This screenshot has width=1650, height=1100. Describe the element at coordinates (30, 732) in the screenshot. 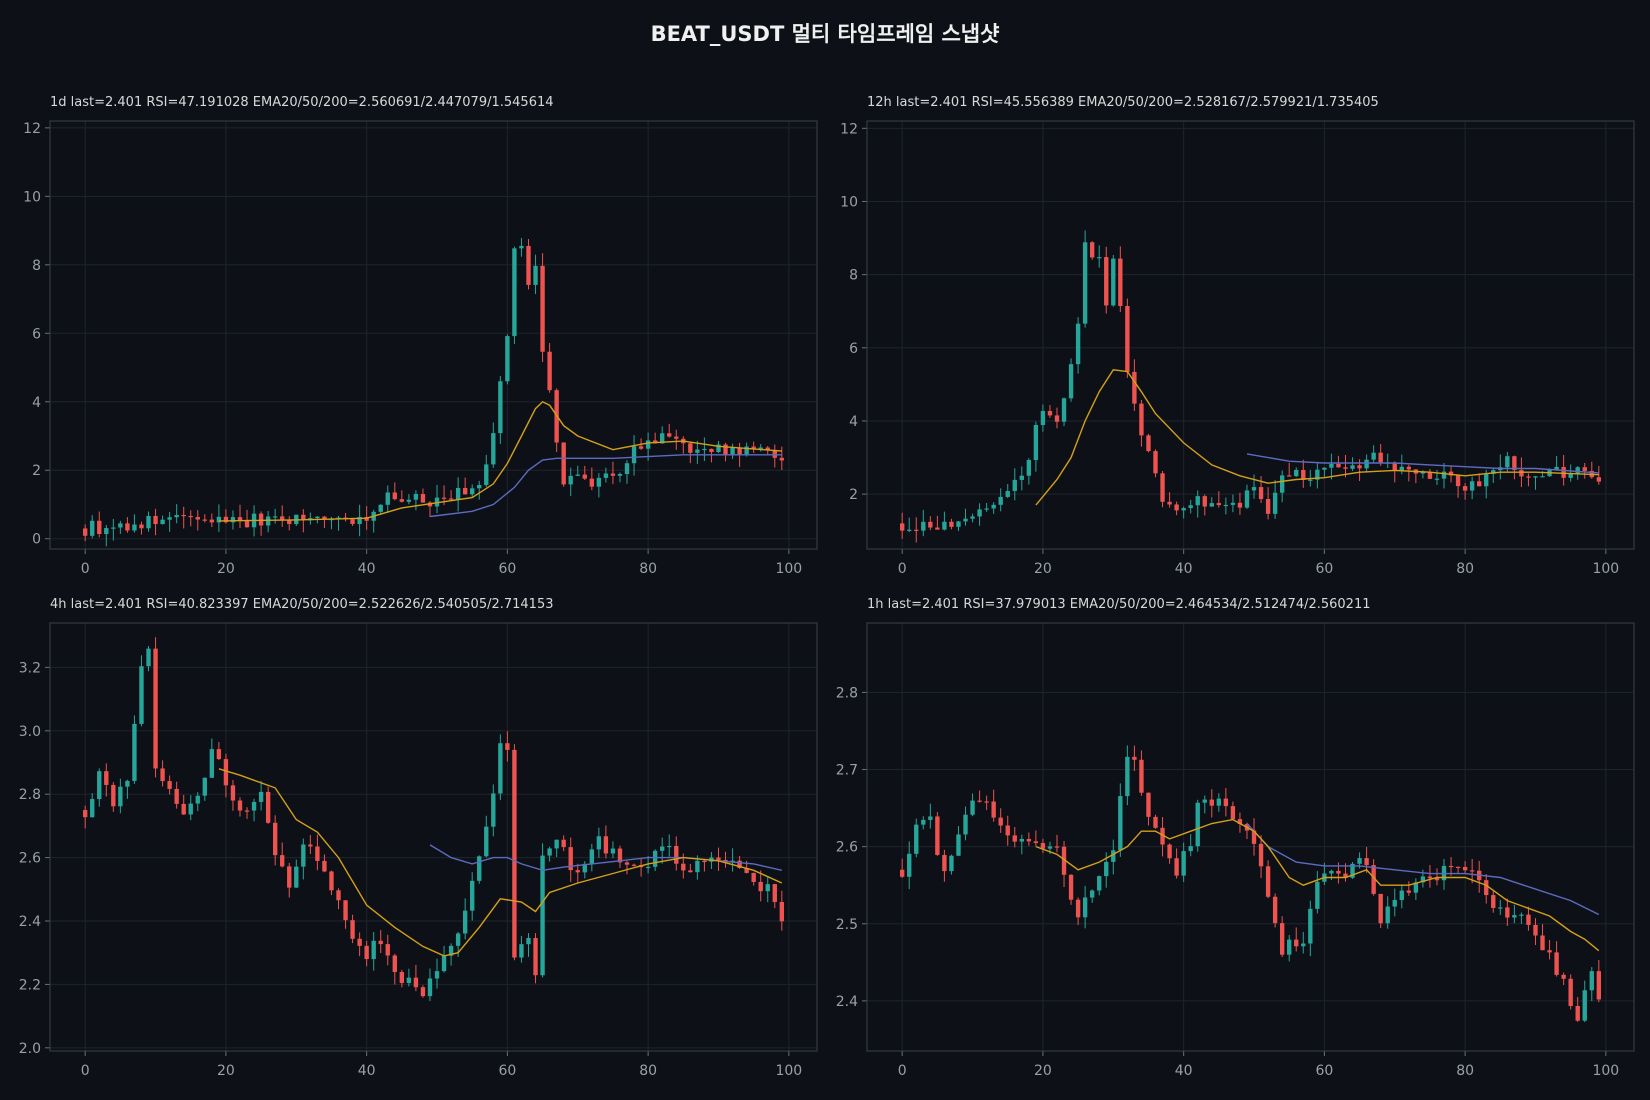

I see `y-tick-label: 3.0` at that location.